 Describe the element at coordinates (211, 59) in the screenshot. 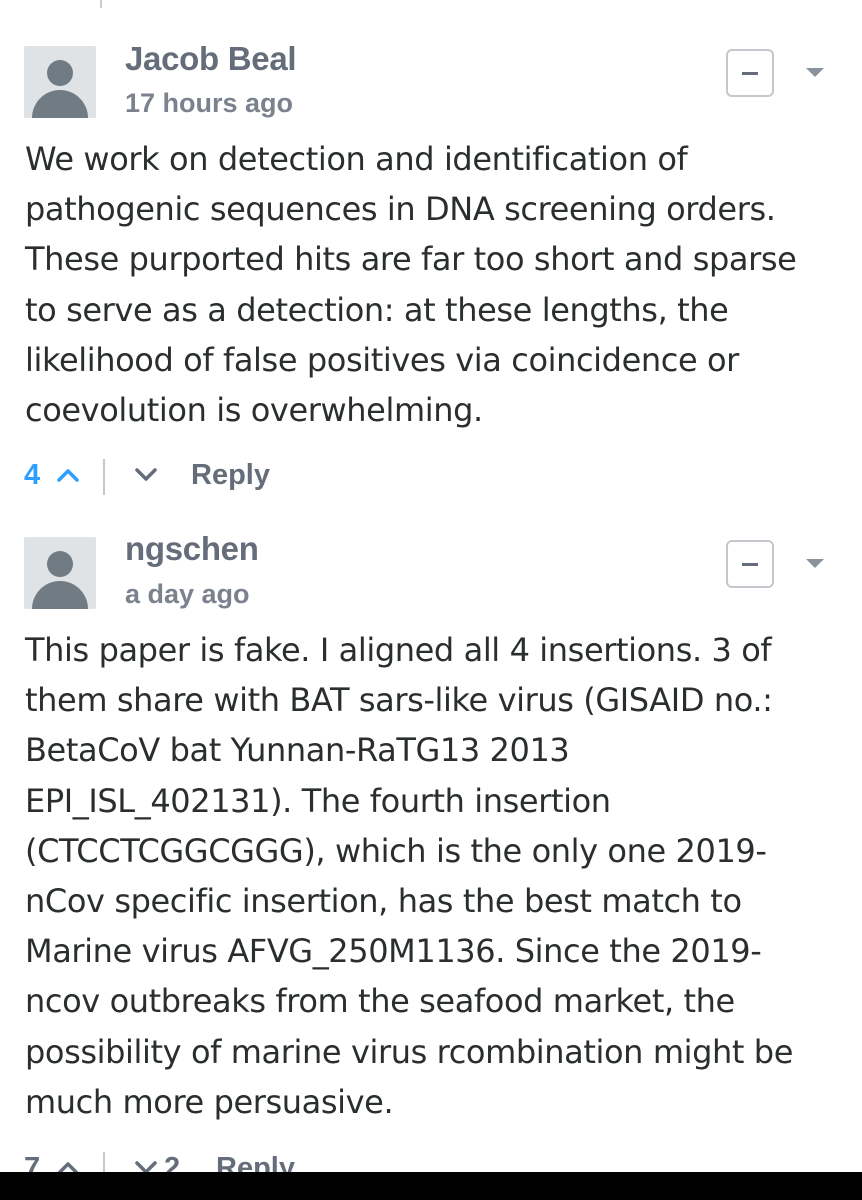

I see `comment-username: Jacob Beal` at that location.